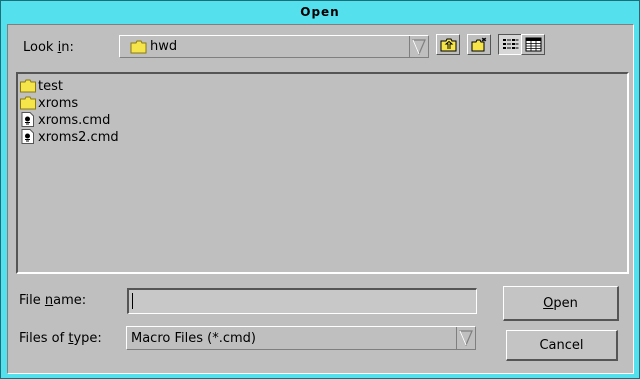  I want to click on up-one-level-button, so click(448, 44).